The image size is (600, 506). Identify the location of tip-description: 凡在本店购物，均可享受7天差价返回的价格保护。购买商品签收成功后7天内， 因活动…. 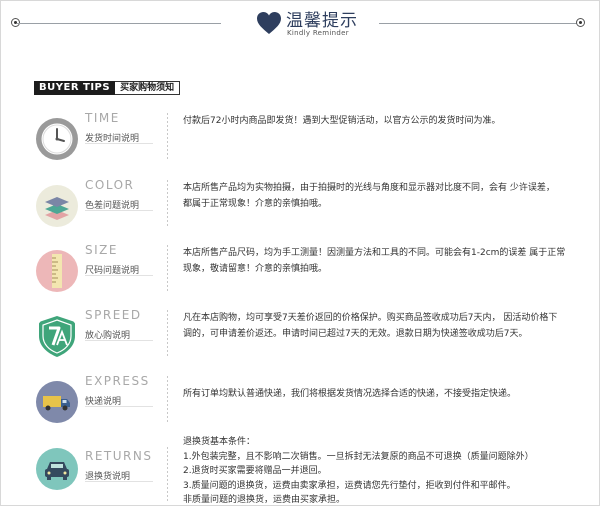
(383, 326).